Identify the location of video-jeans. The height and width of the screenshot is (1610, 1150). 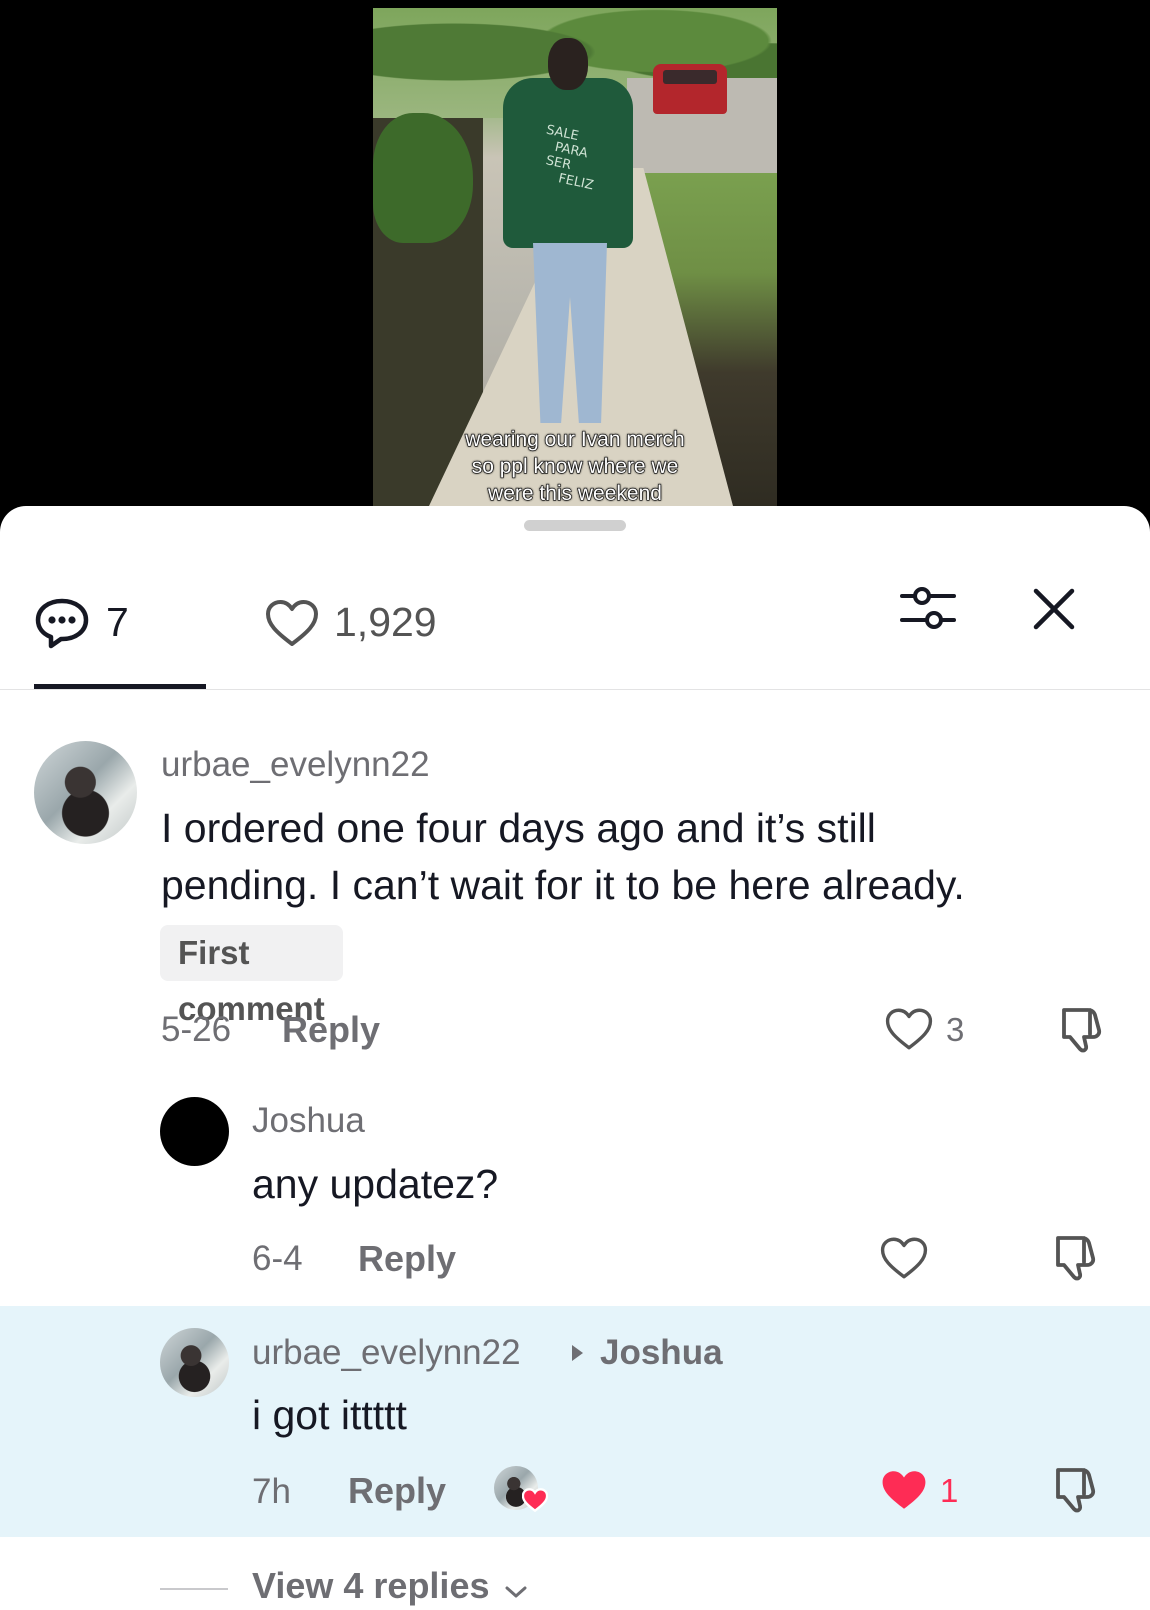
(570, 333).